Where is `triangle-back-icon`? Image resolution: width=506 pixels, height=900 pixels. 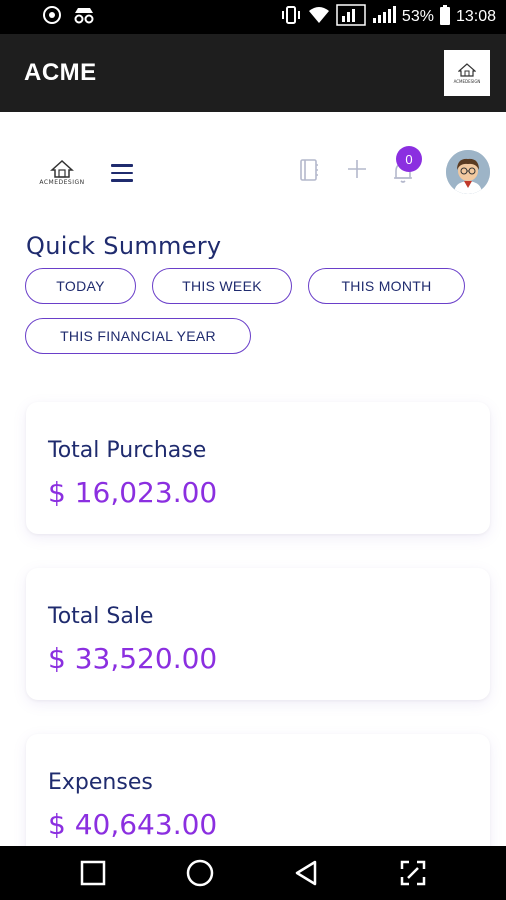 triangle-back-icon is located at coordinates (306, 873).